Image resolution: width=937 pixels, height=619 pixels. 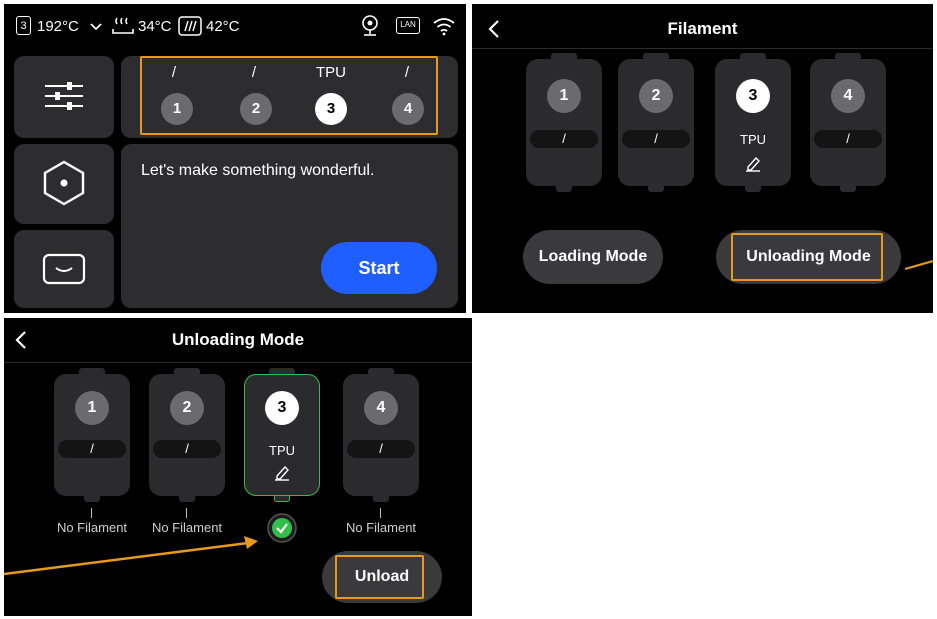 I want to click on settings-button, so click(x=64, y=97).